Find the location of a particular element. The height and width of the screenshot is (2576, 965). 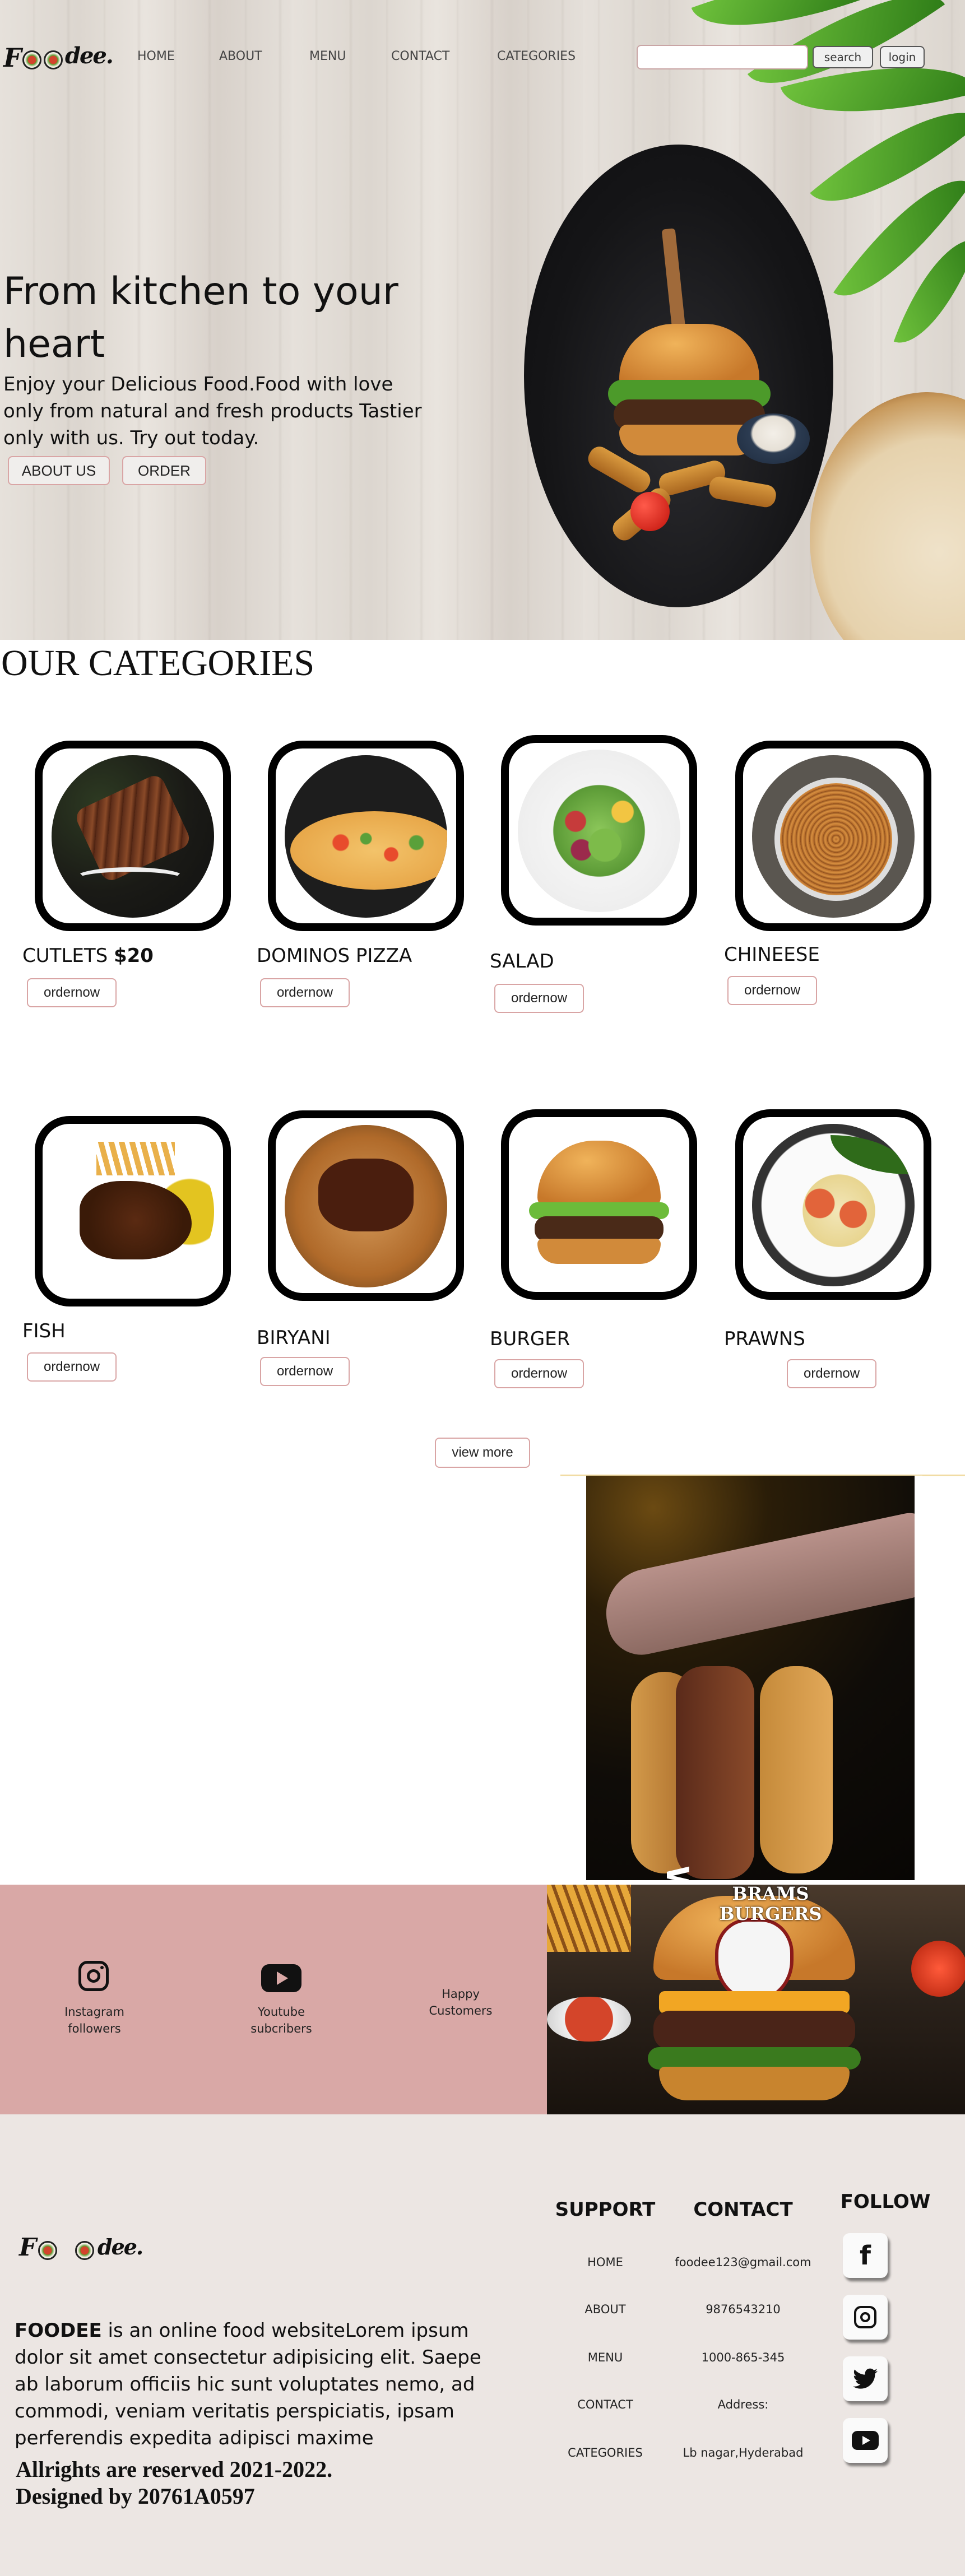

login-button: login is located at coordinates (902, 57).